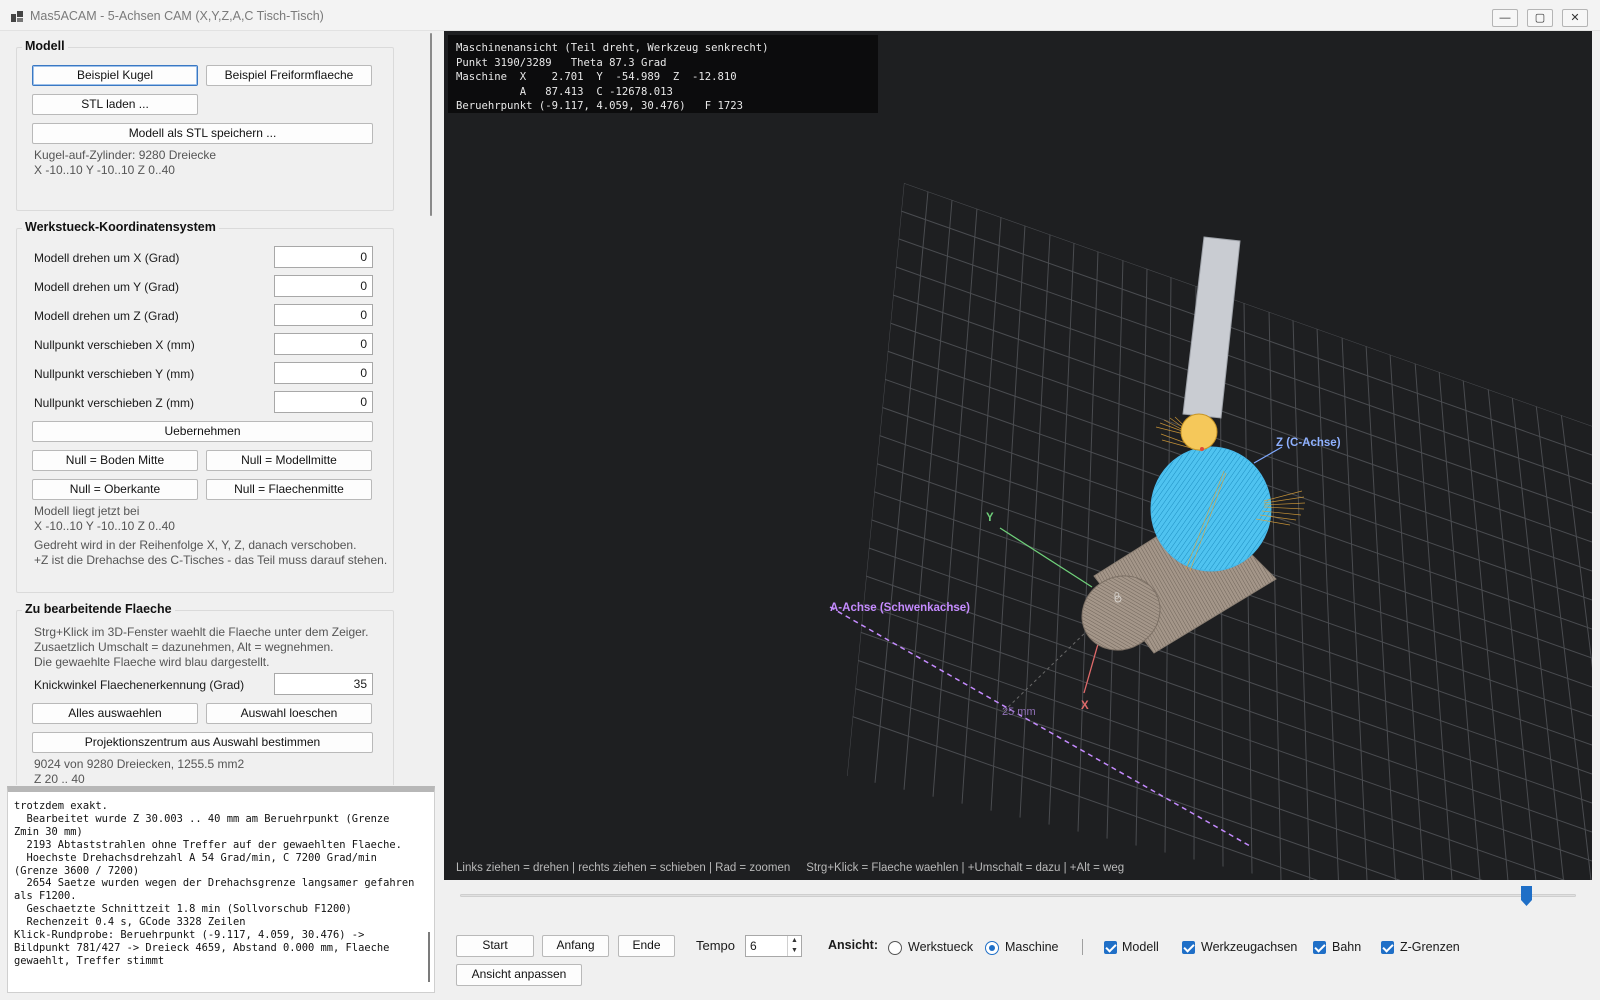 Image resolution: width=1600 pixels, height=1000 pixels. What do you see at coordinates (114, 403) in the screenshot?
I see `shift-z-label: Nullpunkt verschieben Z (mm)` at bounding box center [114, 403].